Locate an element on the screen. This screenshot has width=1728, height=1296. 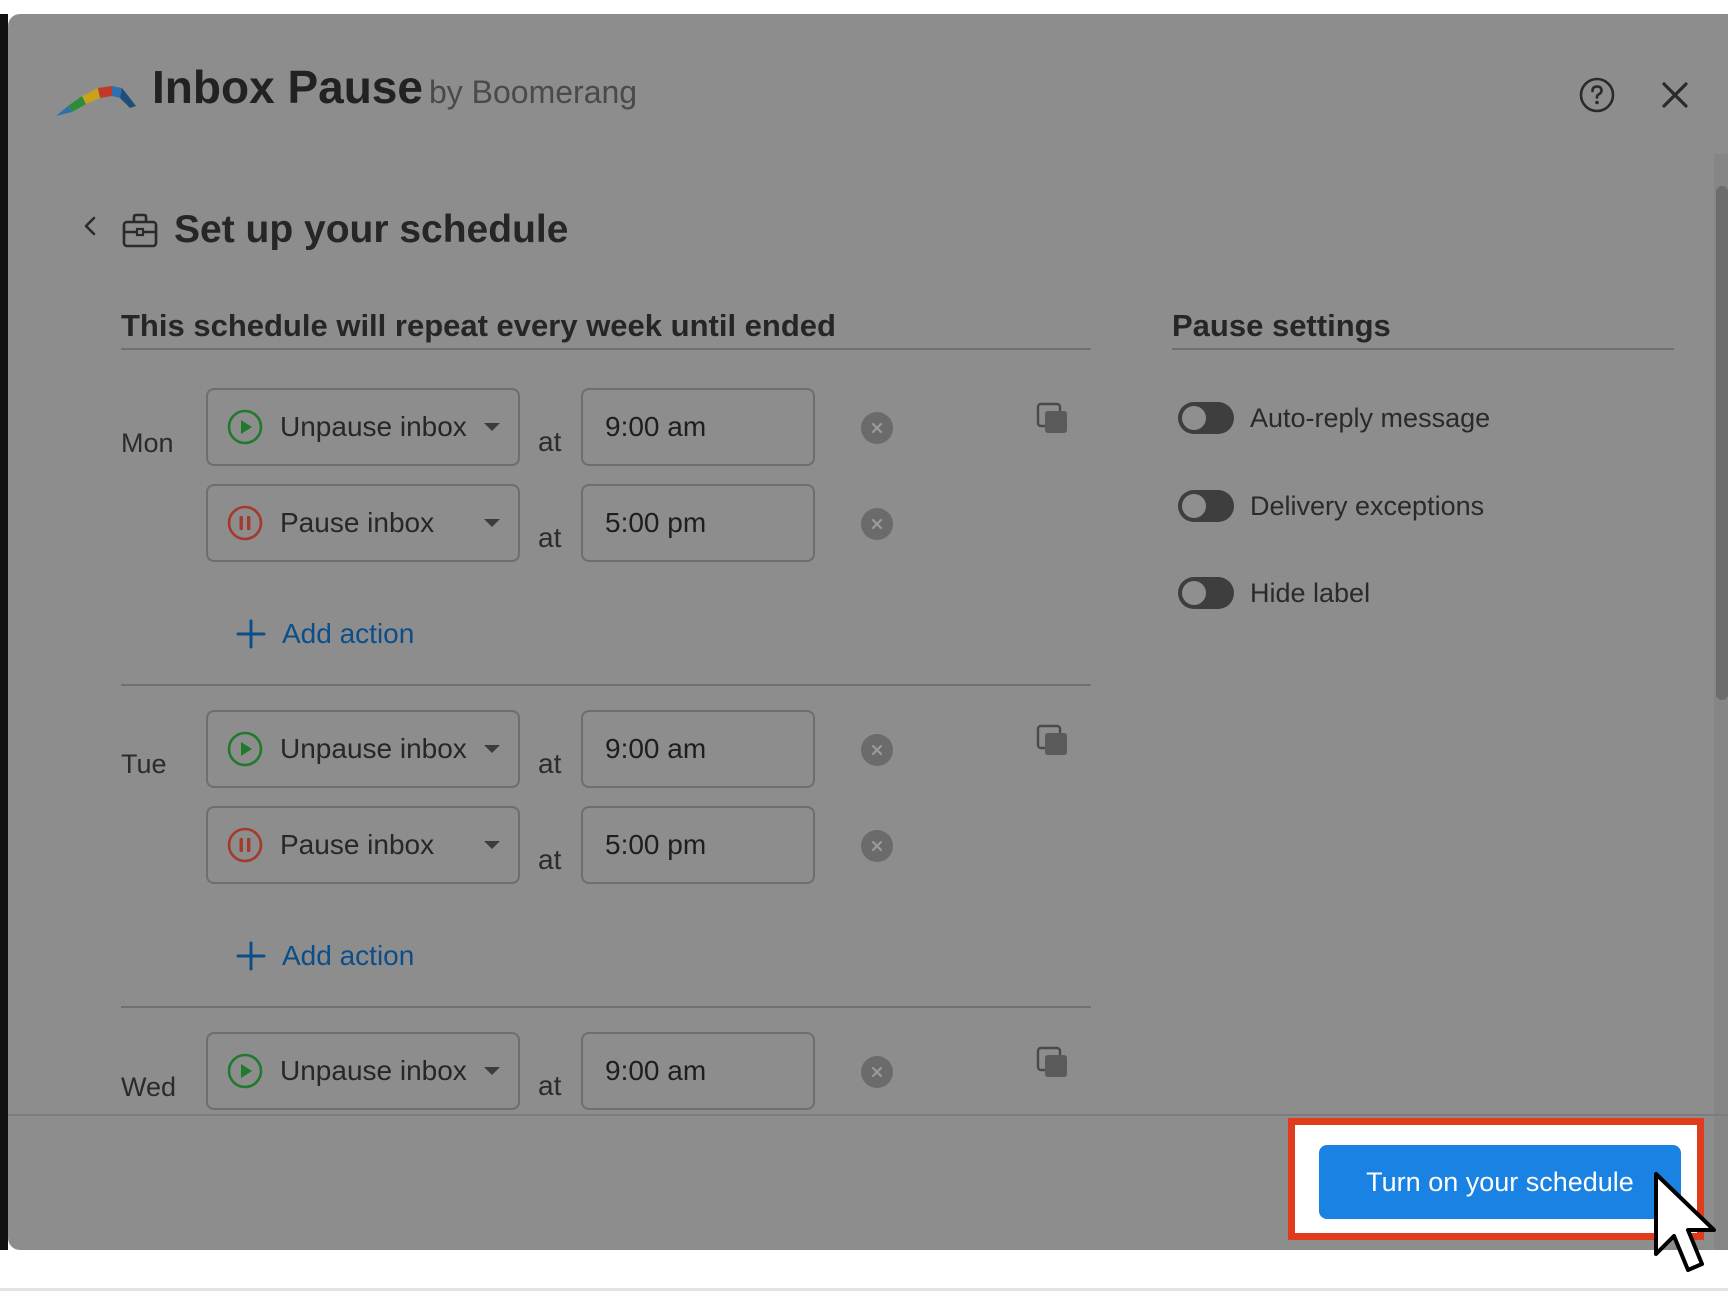
scrollbar-thumb is located at coordinates (1722, 443).